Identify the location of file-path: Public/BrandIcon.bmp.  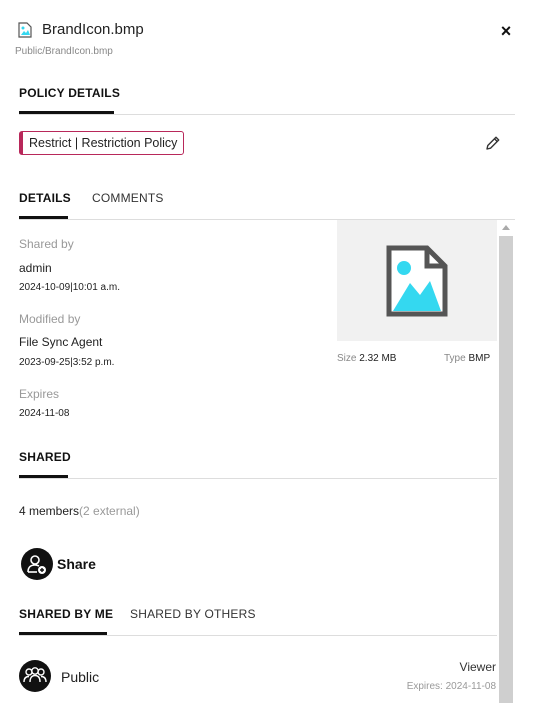
(64, 51).